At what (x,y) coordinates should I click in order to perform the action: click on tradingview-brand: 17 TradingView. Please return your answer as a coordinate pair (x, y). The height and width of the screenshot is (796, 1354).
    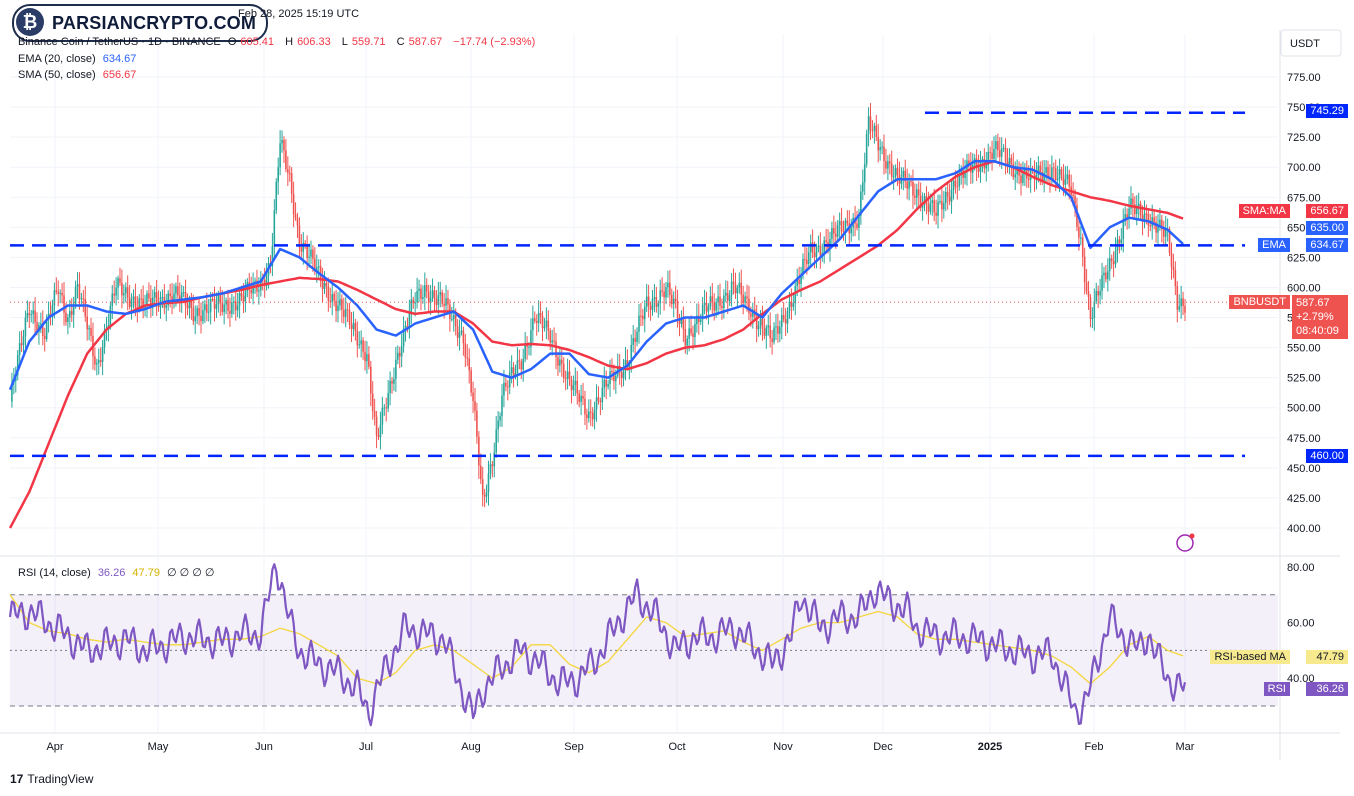
    Looking at the image, I should click on (51, 779).